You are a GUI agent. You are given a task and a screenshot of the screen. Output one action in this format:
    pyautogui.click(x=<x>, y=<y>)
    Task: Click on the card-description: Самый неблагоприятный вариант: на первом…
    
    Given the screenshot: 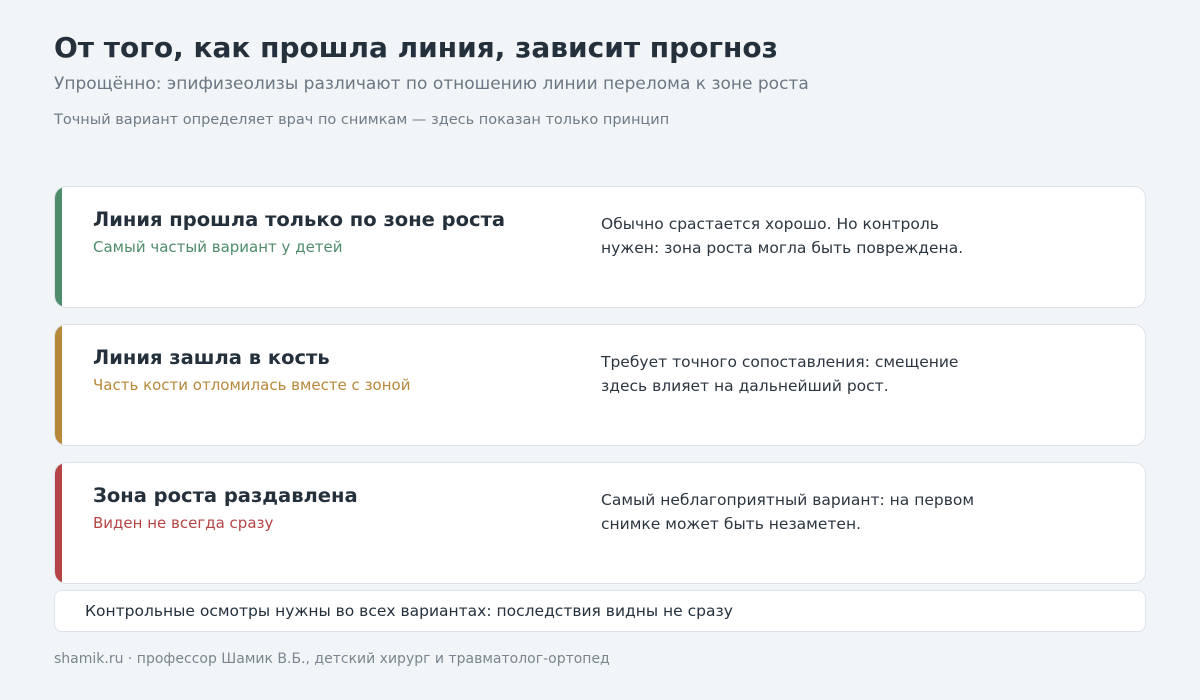 What is the action you would take?
    pyautogui.click(x=788, y=512)
    